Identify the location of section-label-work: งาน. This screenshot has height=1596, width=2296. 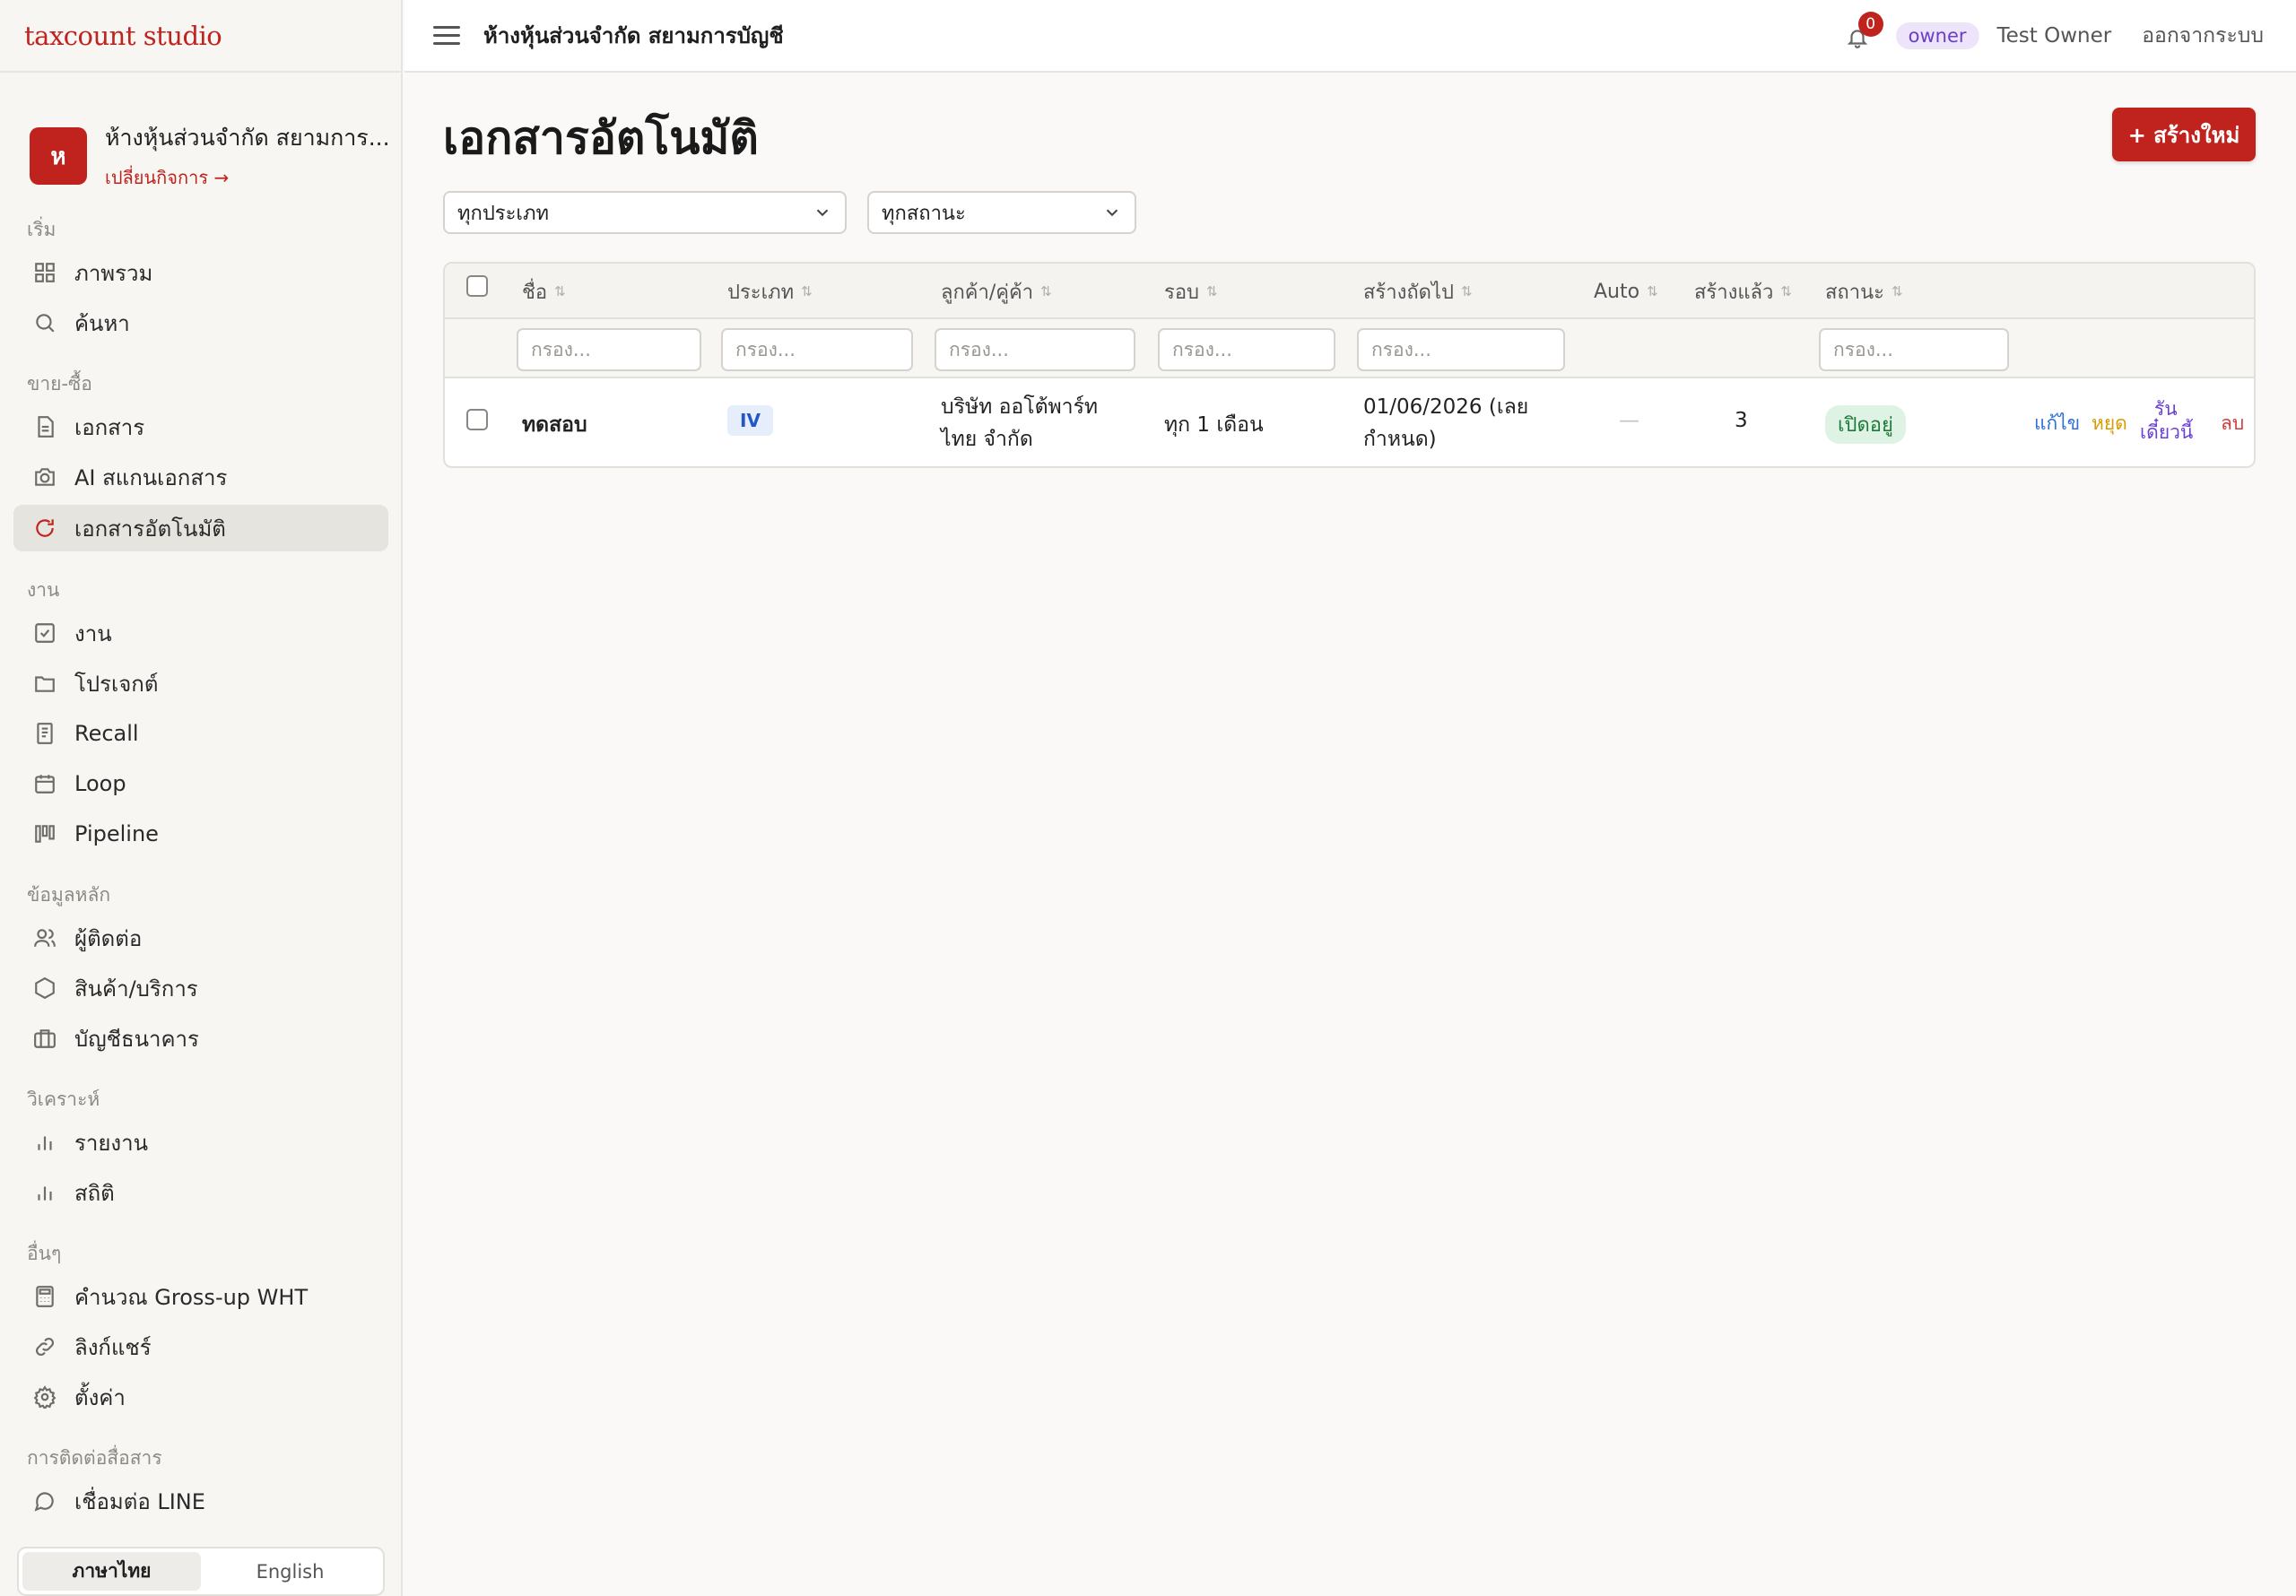
(43, 590).